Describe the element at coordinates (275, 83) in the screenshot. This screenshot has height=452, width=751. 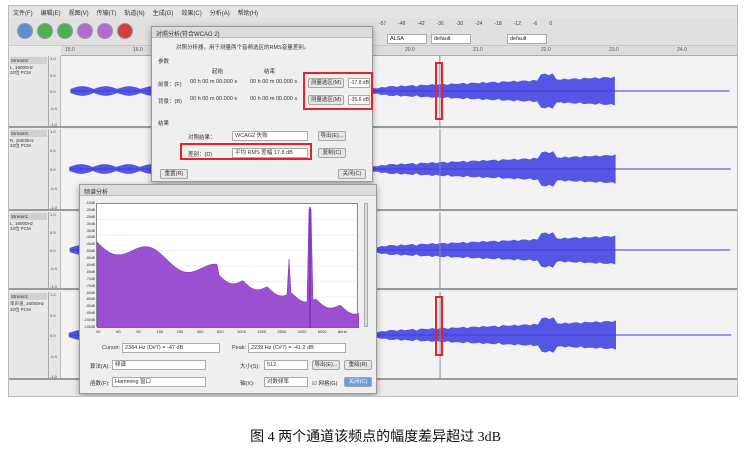
I see `fg-end-time: 00 h 00 m 00.000 s` at that location.